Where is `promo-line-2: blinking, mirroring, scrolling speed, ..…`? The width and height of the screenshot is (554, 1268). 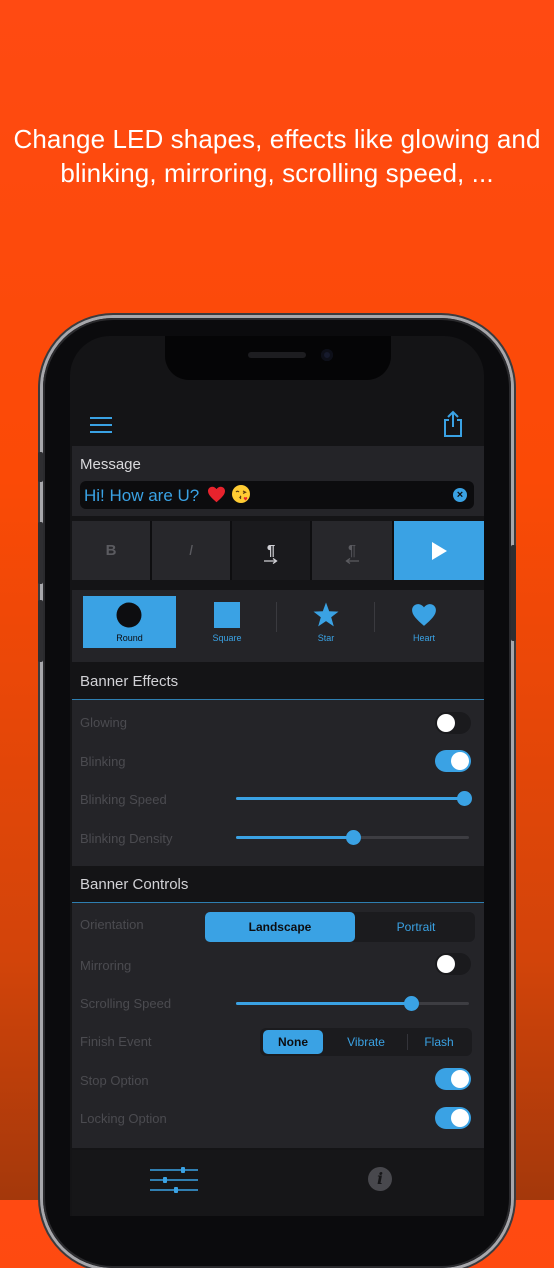 promo-line-2: blinking, mirroring, scrolling speed, ..… is located at coordinates (277, 173).